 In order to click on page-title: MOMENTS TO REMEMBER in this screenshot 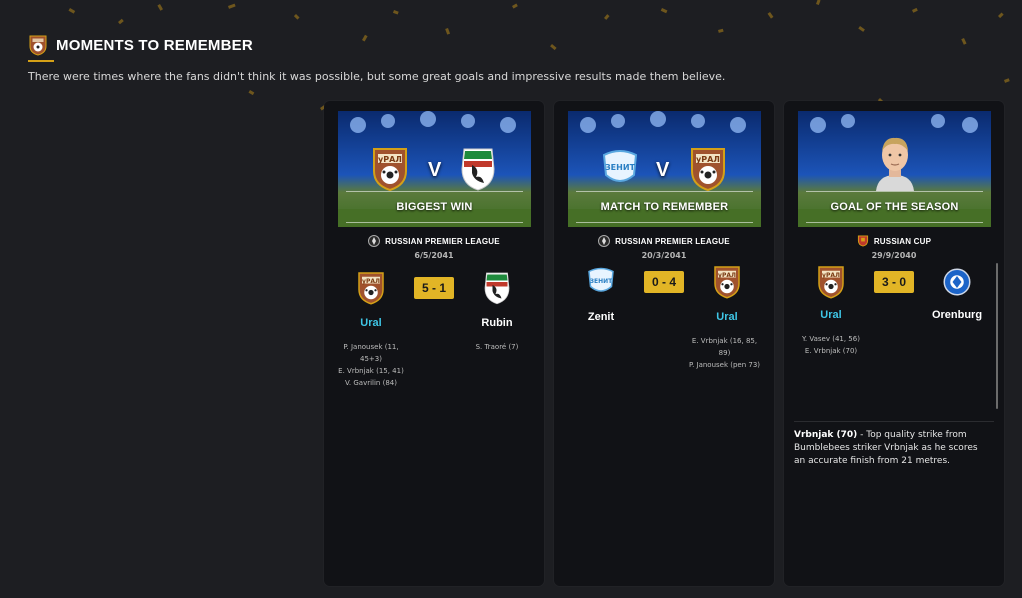, I will do `click(154, 45)`.